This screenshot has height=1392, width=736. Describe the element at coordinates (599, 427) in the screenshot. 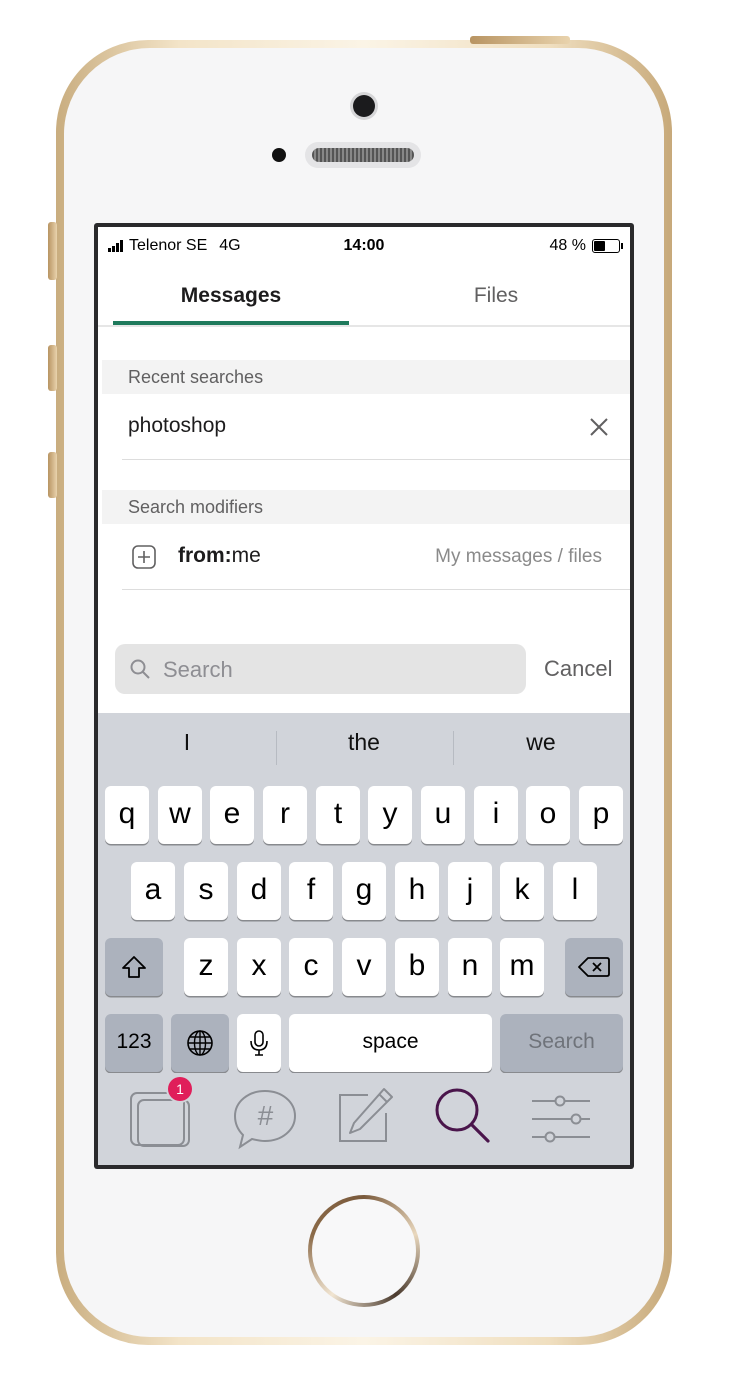

I see `close-icon` at that location.